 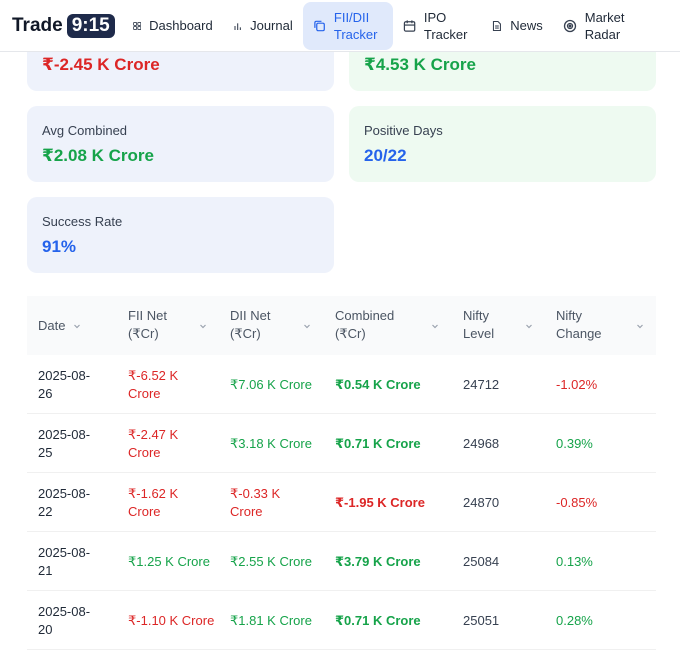 What do you see at coordinates (445, 25) in the screenshot?
I see `nav-label: IPO Tracker` at bounding box center [445, 25].